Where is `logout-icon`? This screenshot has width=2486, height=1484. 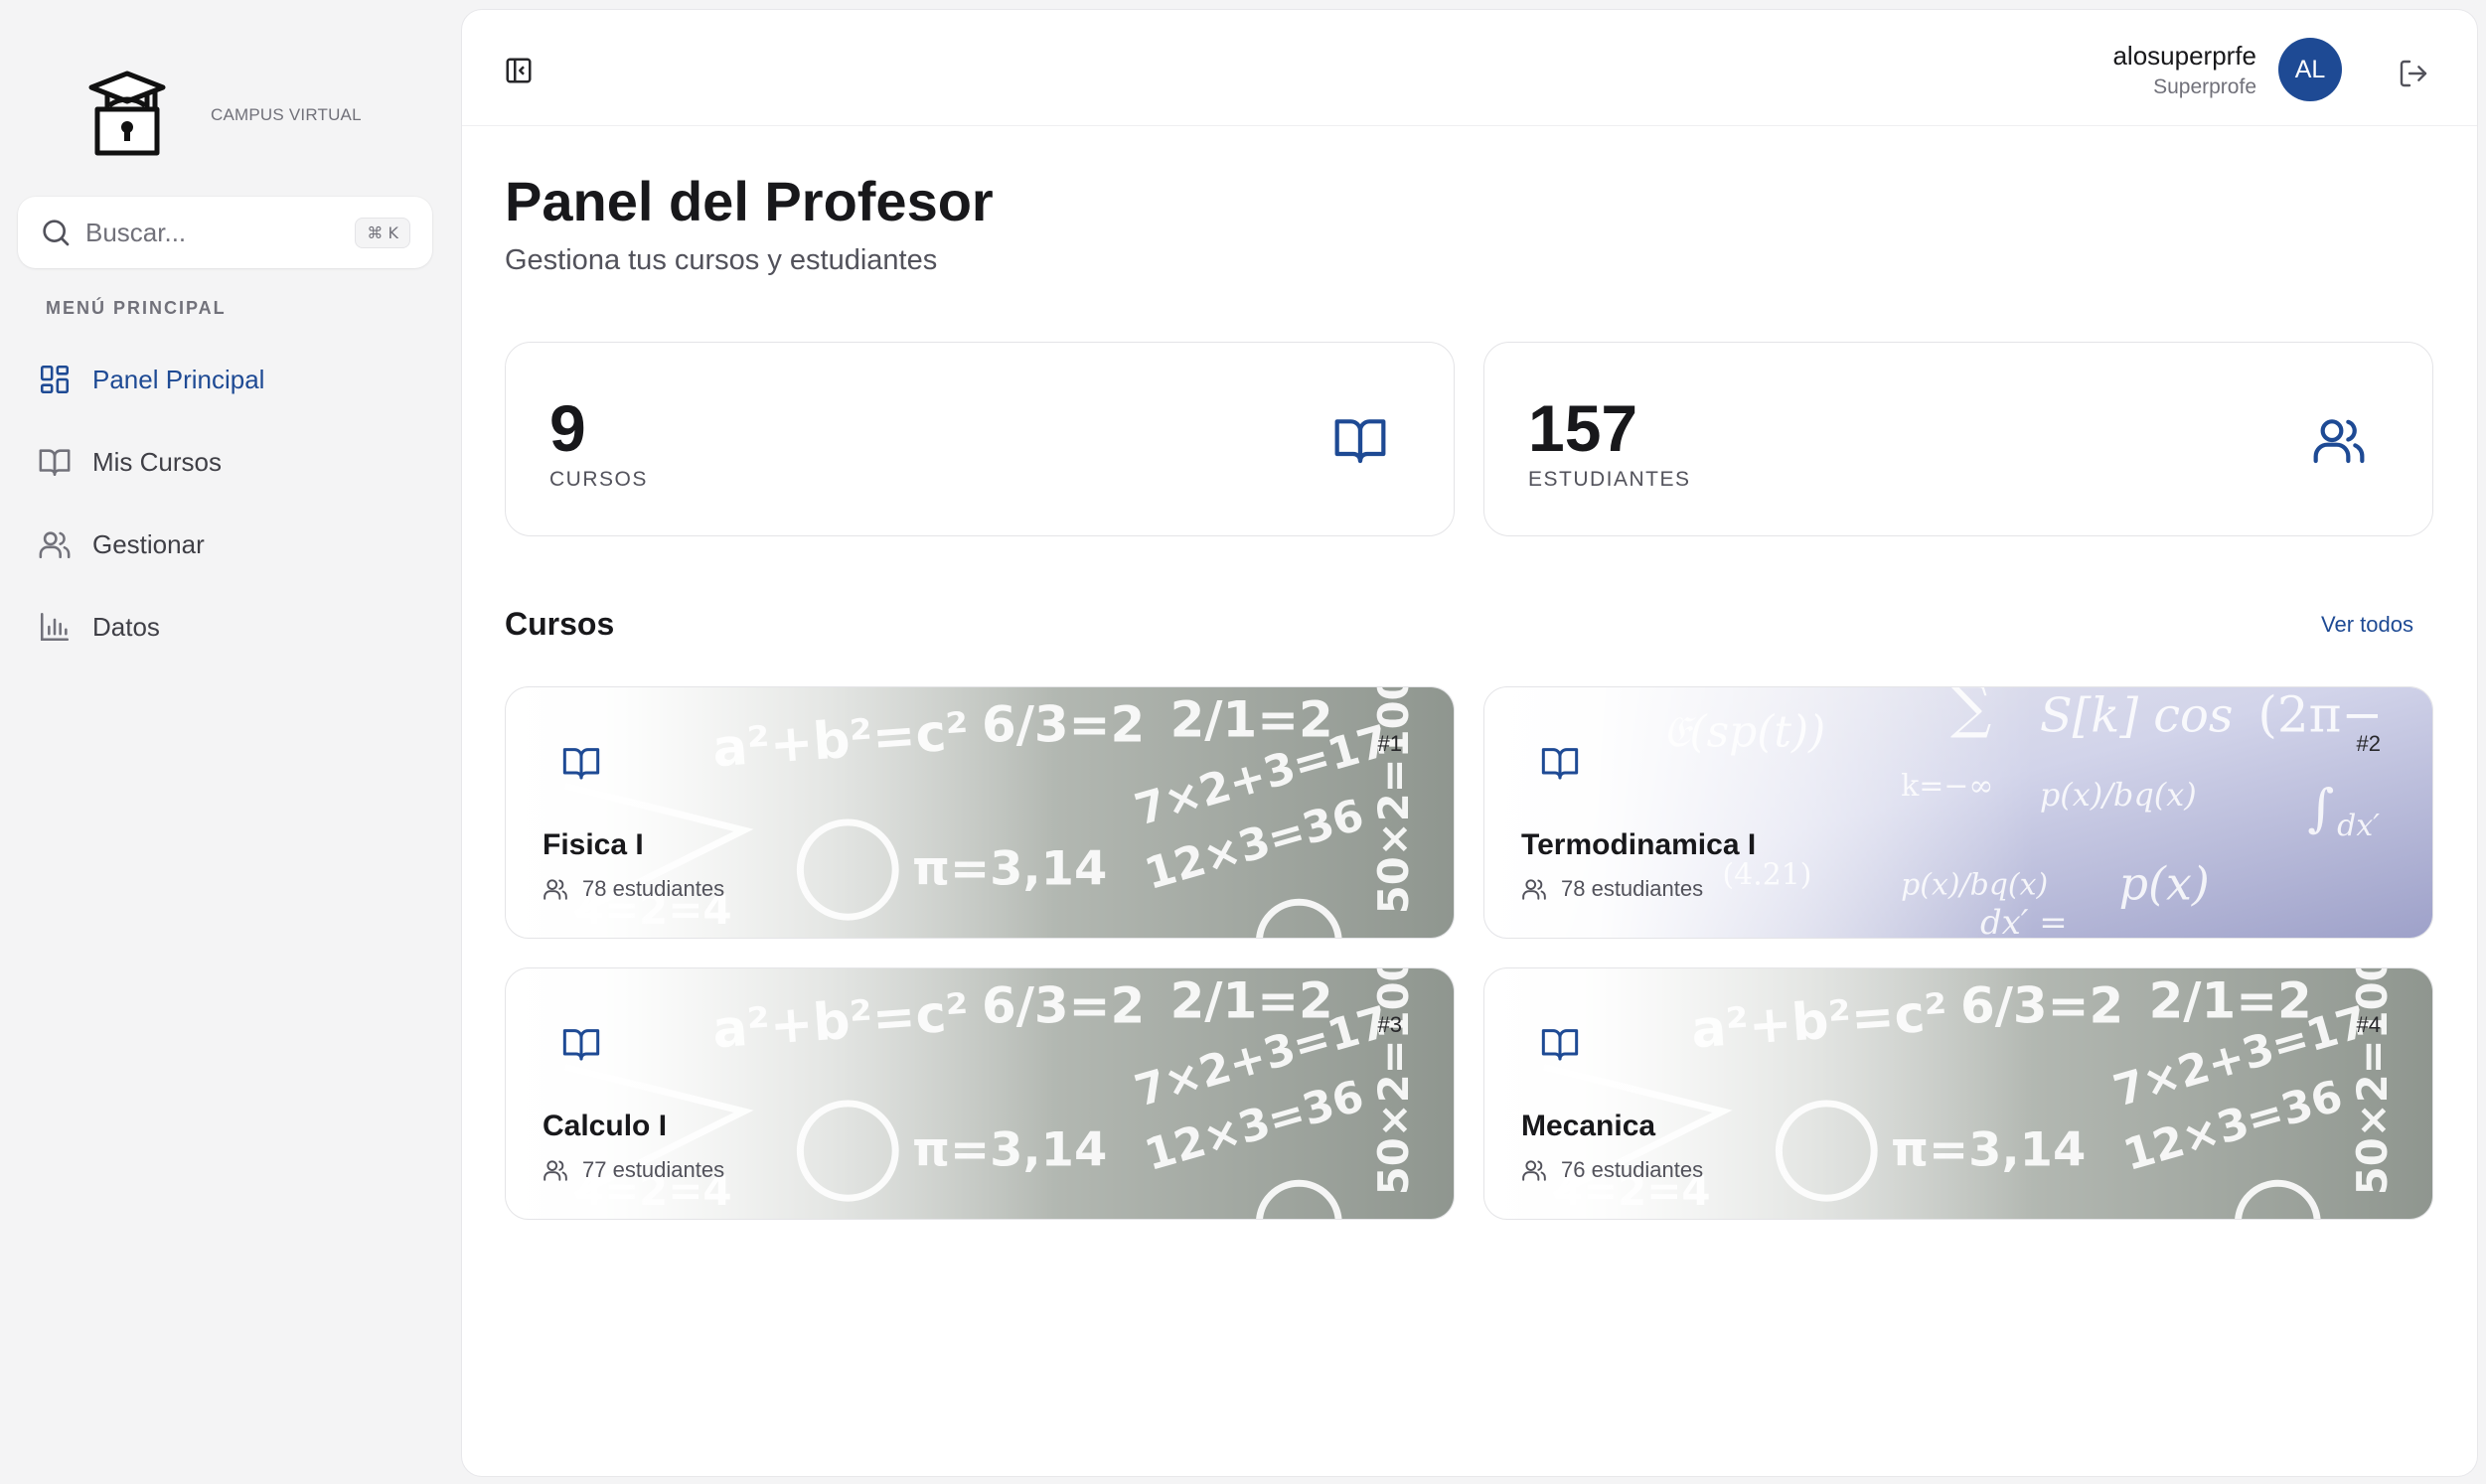
logout-icon is located at coordinates (2413, 73).